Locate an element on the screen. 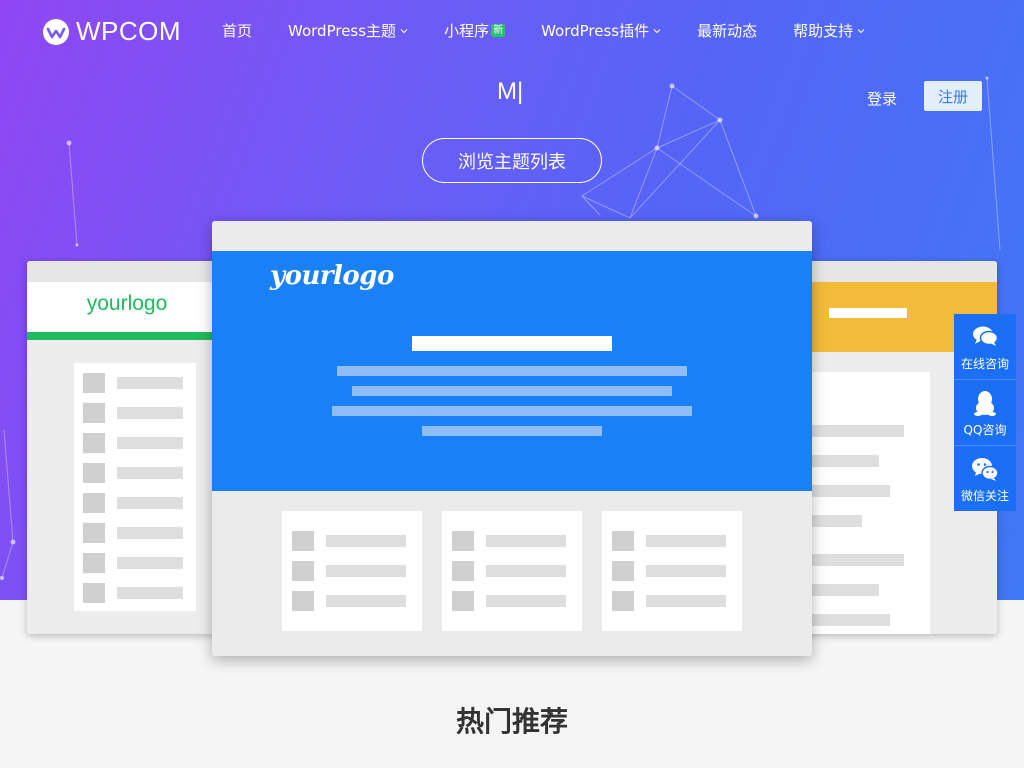 This screenshot has width=1024, height=768. login-link: 登录 is located at coordinates (882, 98).